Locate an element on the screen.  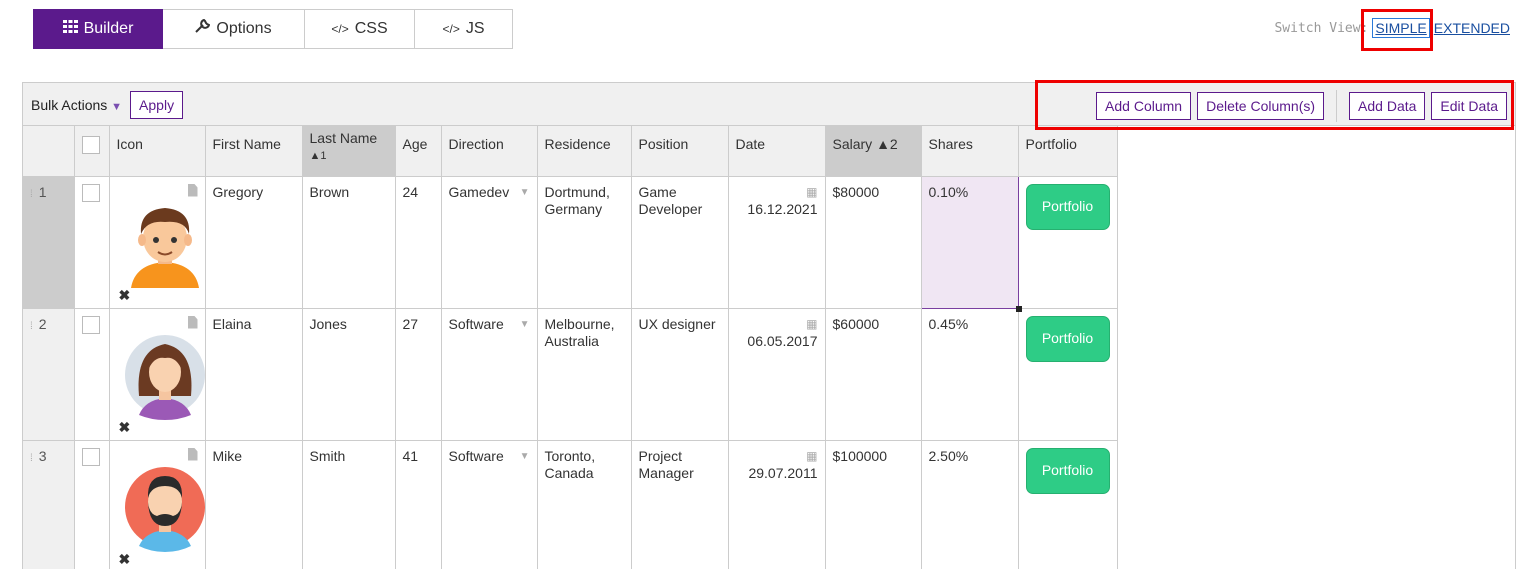
direction-value: Gamedev is located at coordinates (479, 191).